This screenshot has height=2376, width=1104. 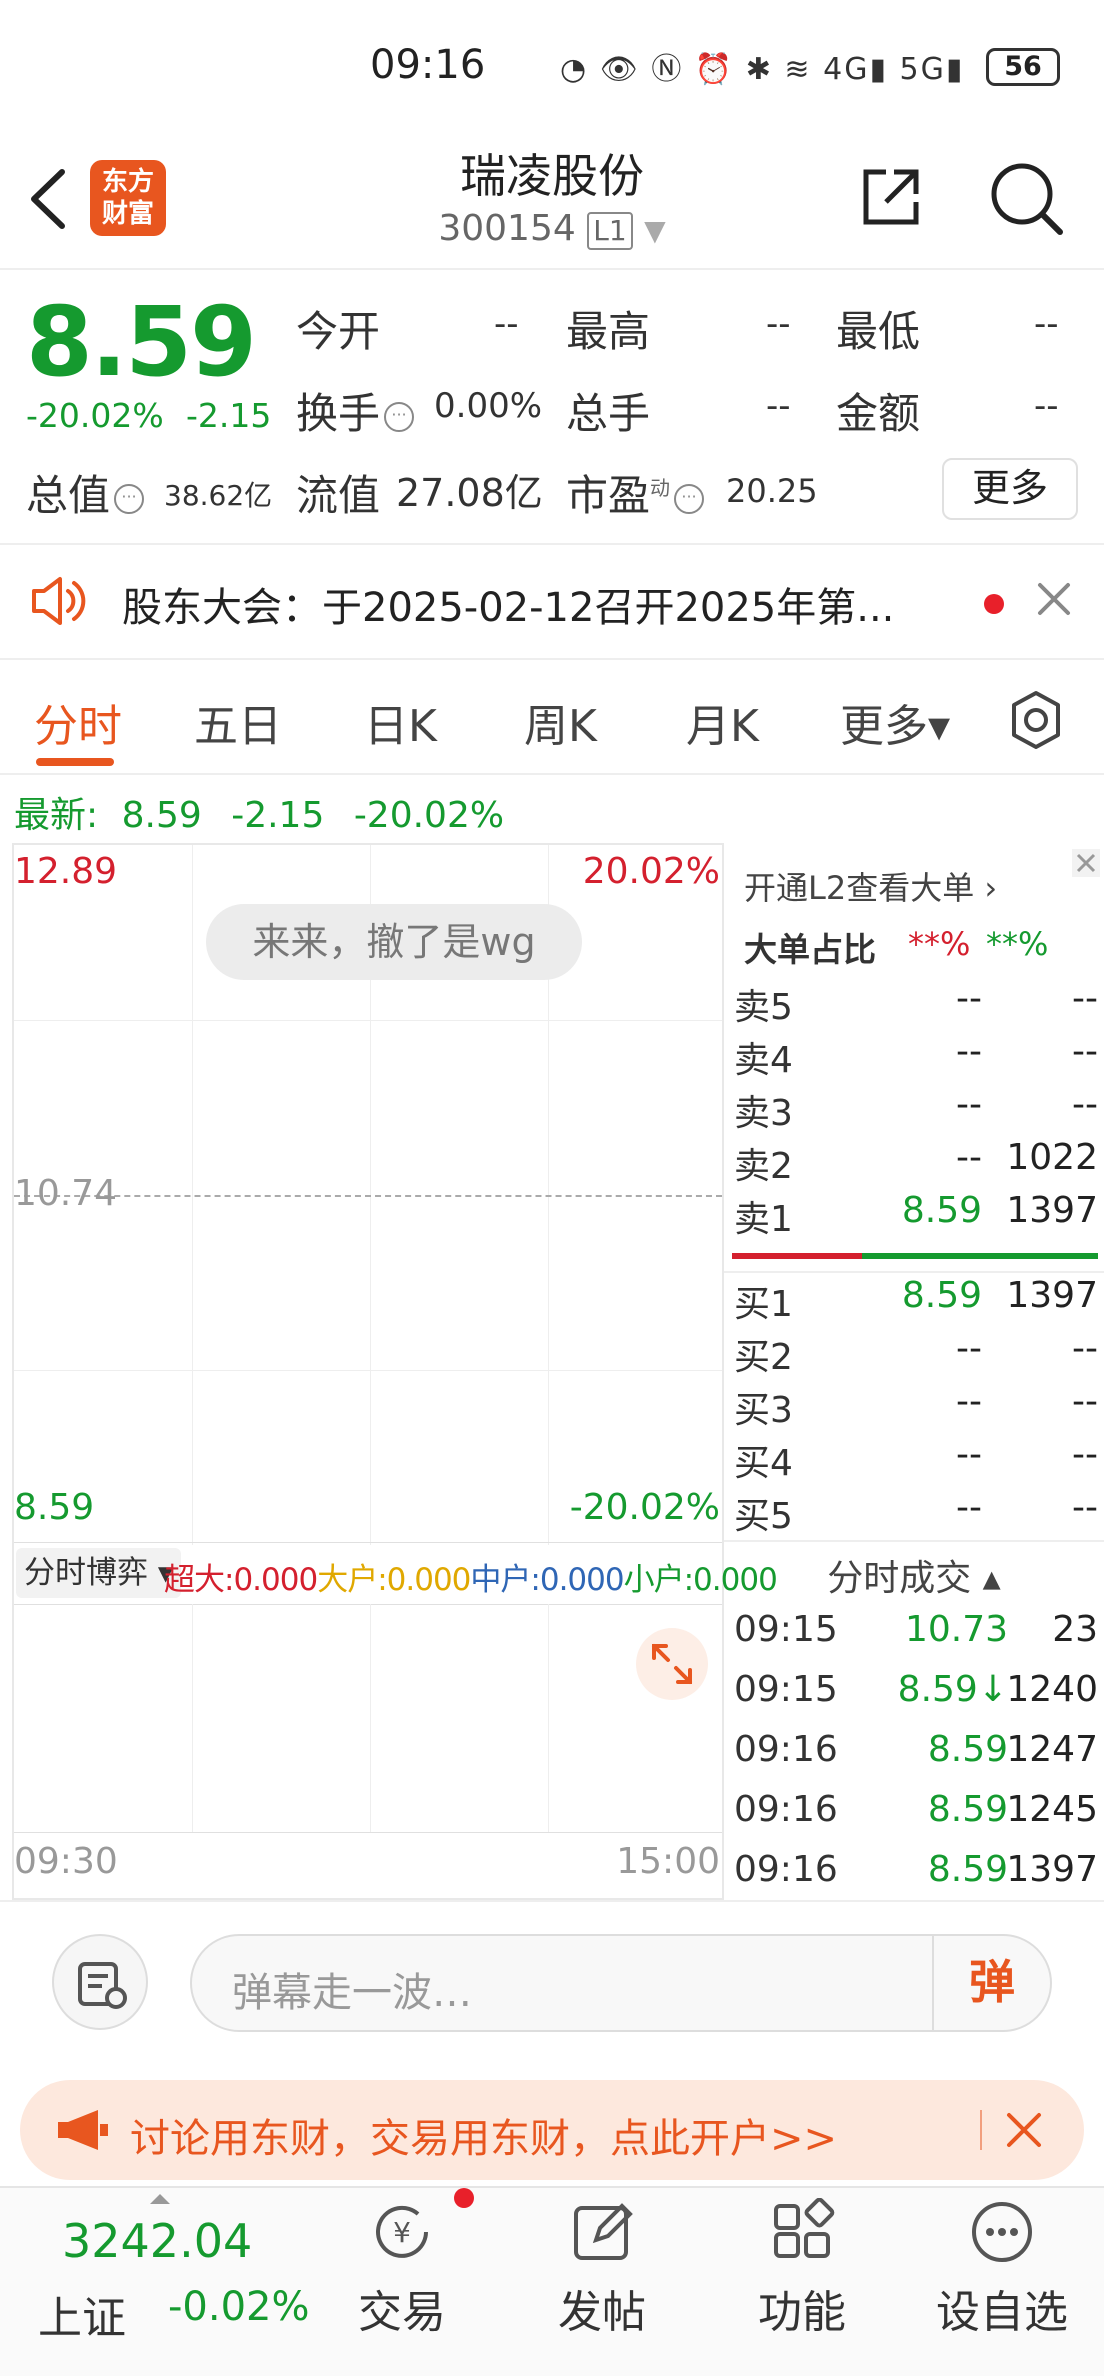 I want to click on ask-volume: 1397, so click(x=1052, y=1210).